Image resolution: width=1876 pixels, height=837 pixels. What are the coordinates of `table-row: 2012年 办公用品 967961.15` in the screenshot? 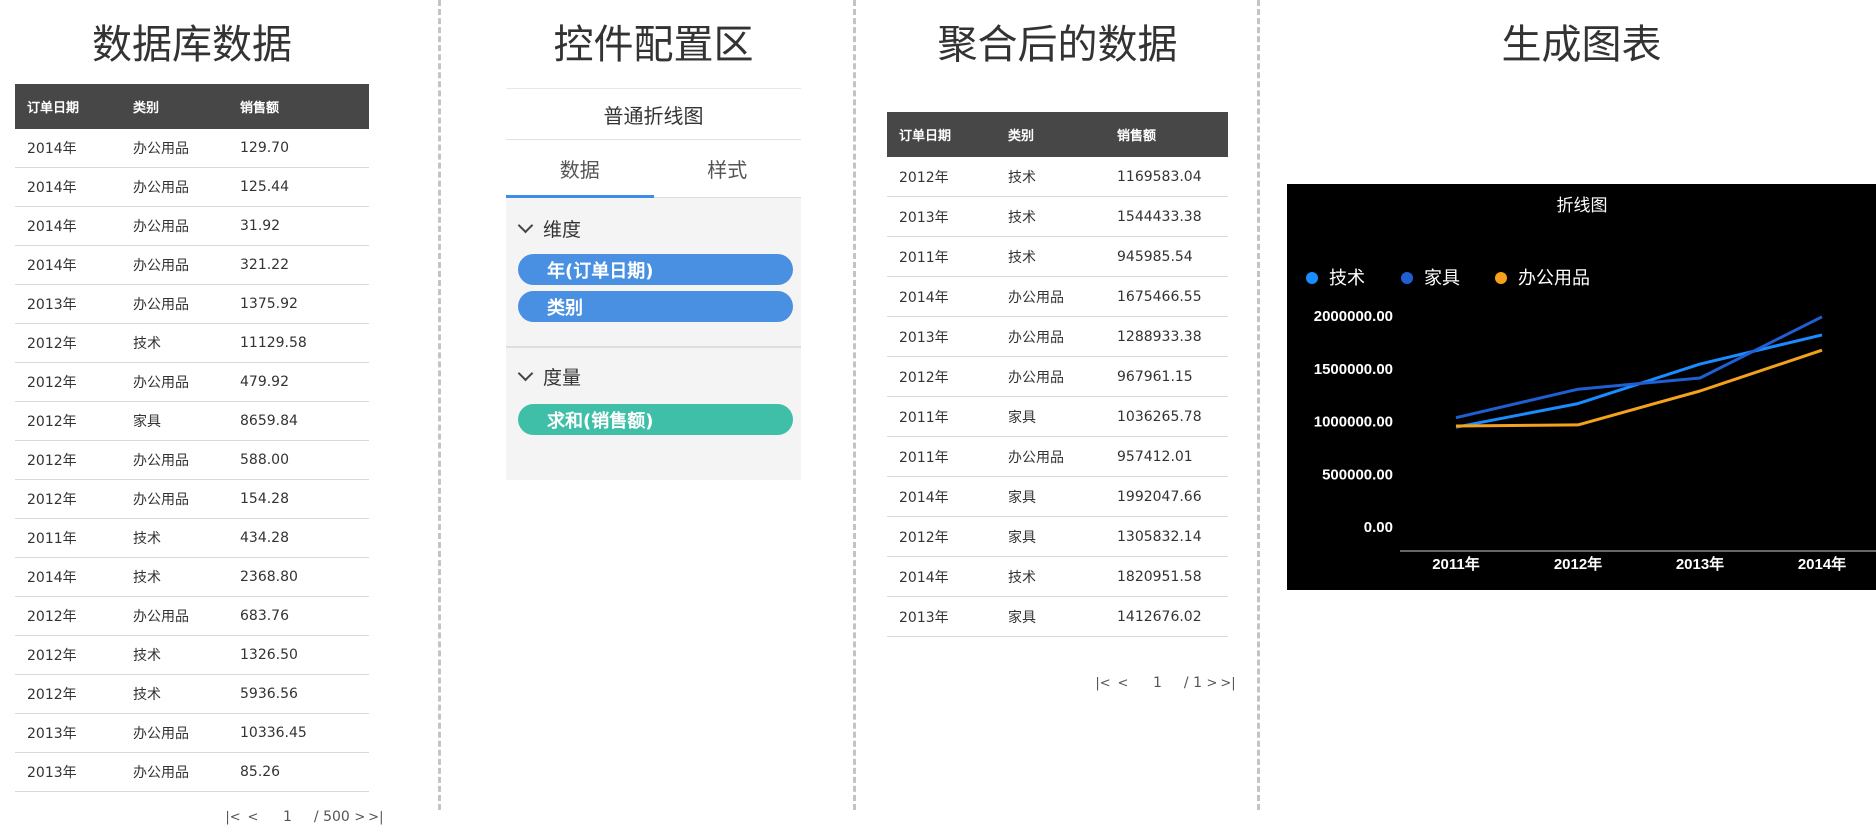 It's located at (1057, 377).